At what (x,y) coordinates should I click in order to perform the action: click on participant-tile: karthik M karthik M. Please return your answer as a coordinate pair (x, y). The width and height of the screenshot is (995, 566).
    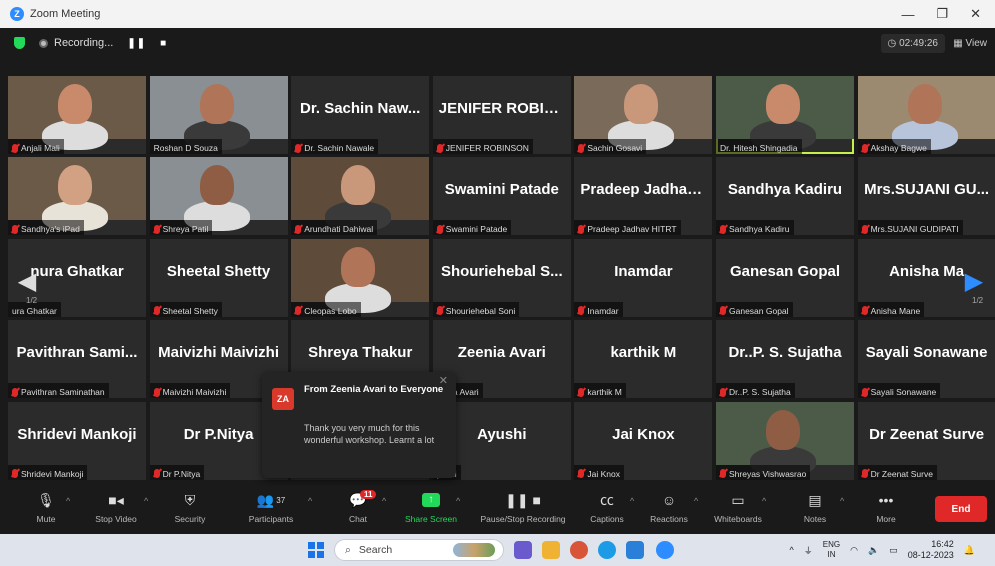
    Looking at the image, I should click on (643, 359).